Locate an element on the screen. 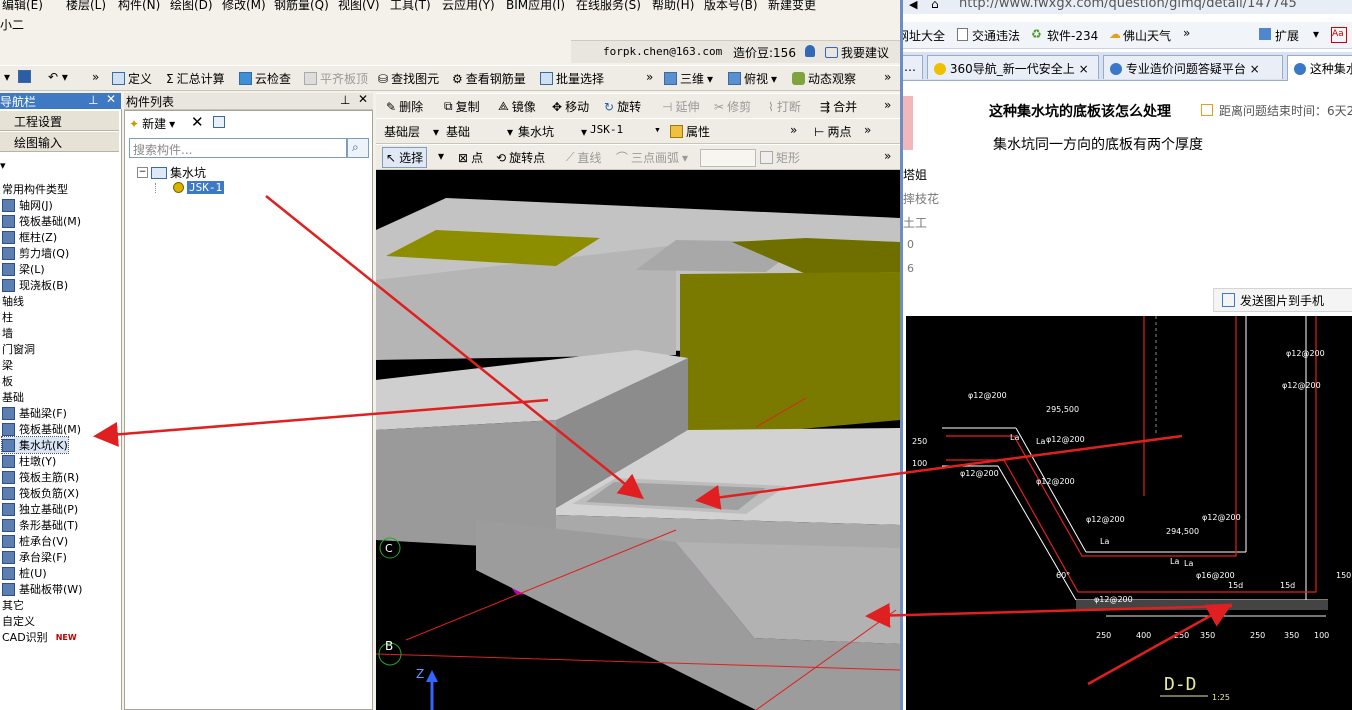  menu-cloud: 云应用(Y) is located at coordinates (468, 6).